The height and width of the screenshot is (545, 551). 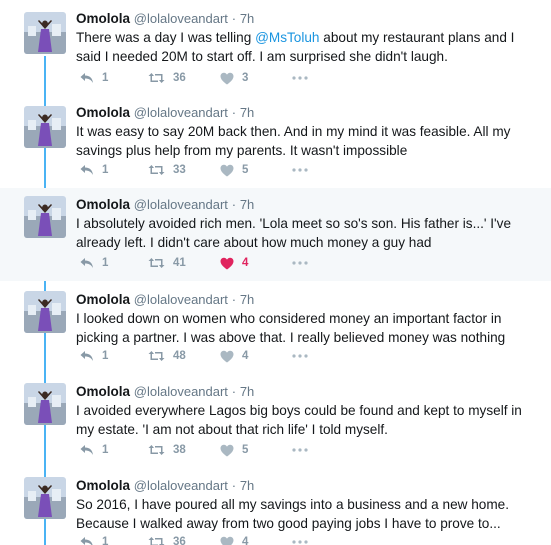 What do you see at coordinates (167, 450) in the screenshot?
I see `retweet-button: 38` at bounding box center [167, 450].